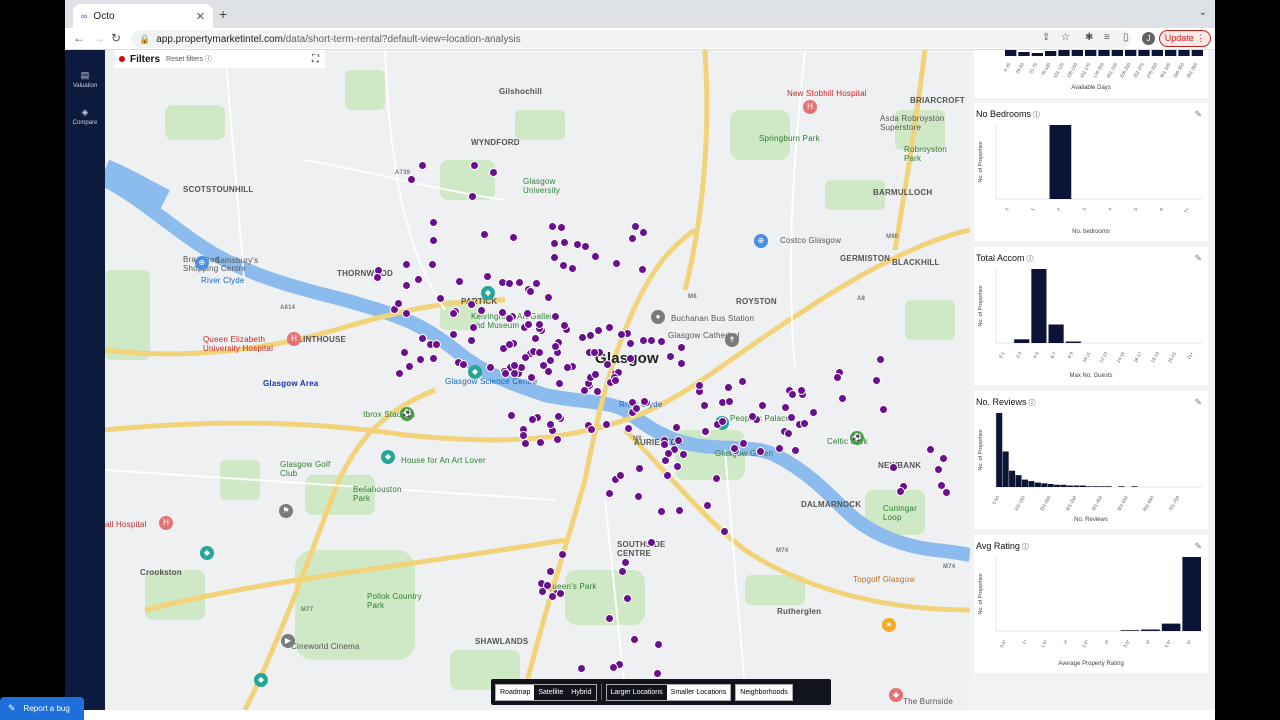 The height and width of the screenshot is (720, 1280). I want to click on close-tab-icon: ✕, so click(200, 16).